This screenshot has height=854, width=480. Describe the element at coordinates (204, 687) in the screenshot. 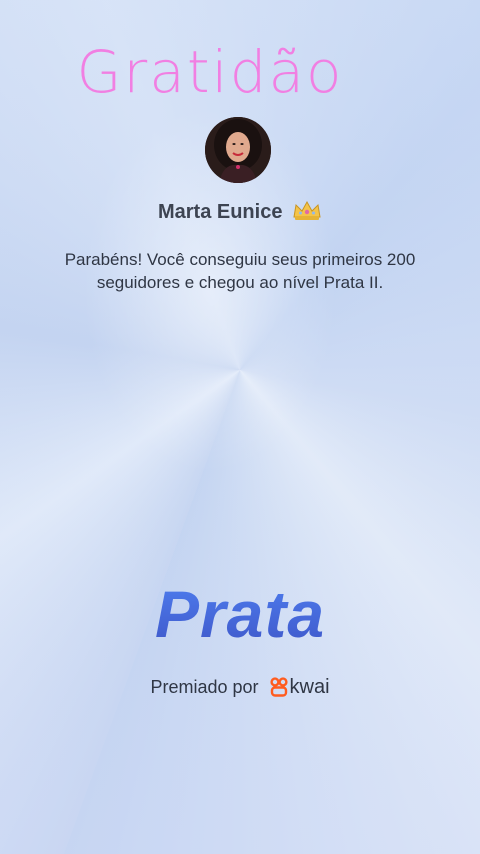

I see `awarded-by-label: Premiado por` at that location.